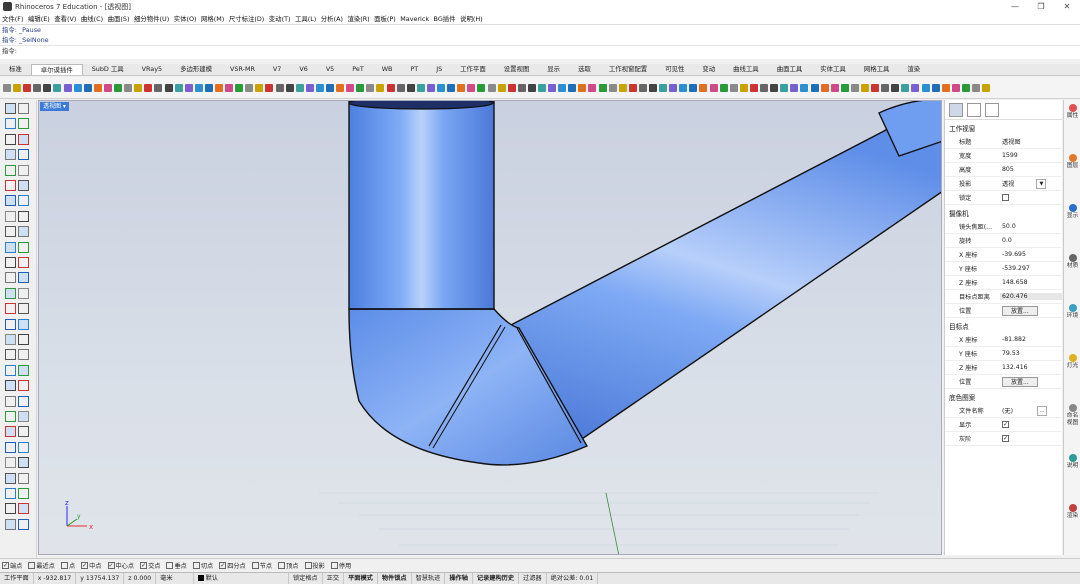  I want to click on toolbar-tab: 显示, so click(553, 69).